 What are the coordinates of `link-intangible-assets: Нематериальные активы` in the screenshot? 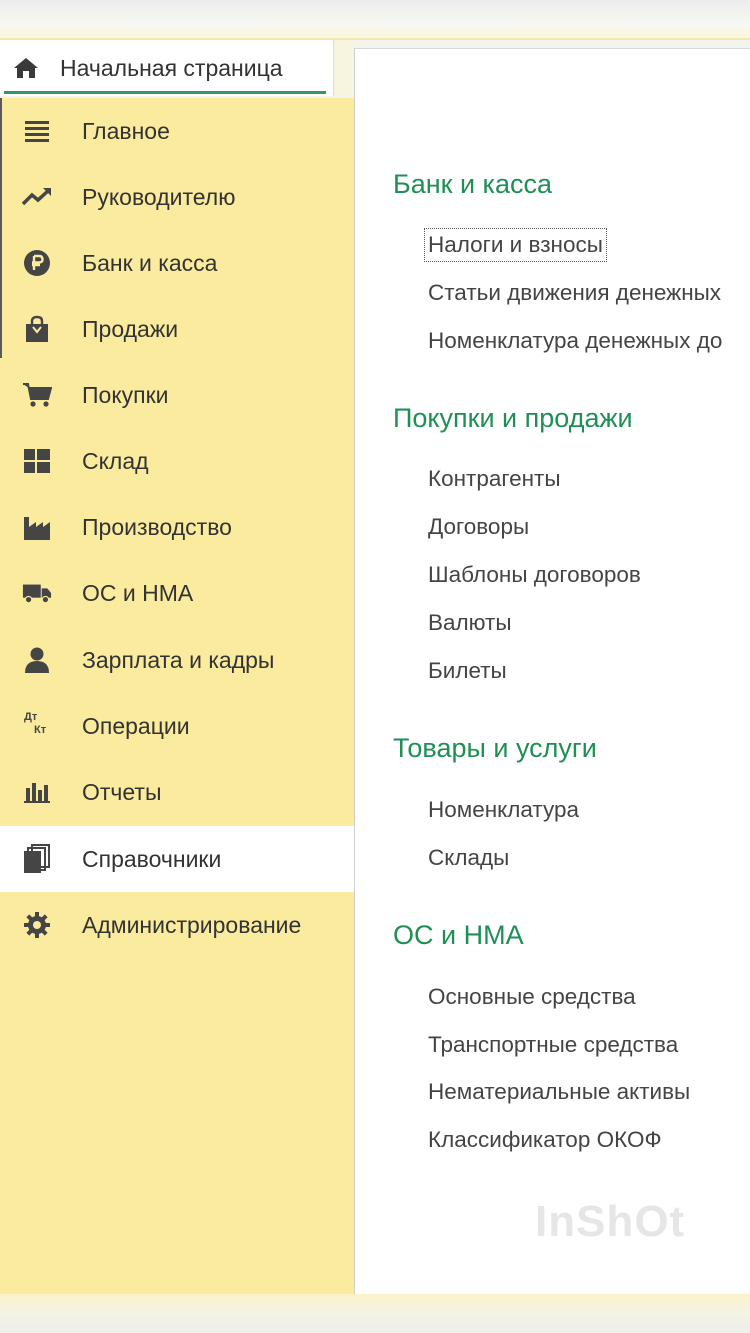 It's located at (559, 1092).